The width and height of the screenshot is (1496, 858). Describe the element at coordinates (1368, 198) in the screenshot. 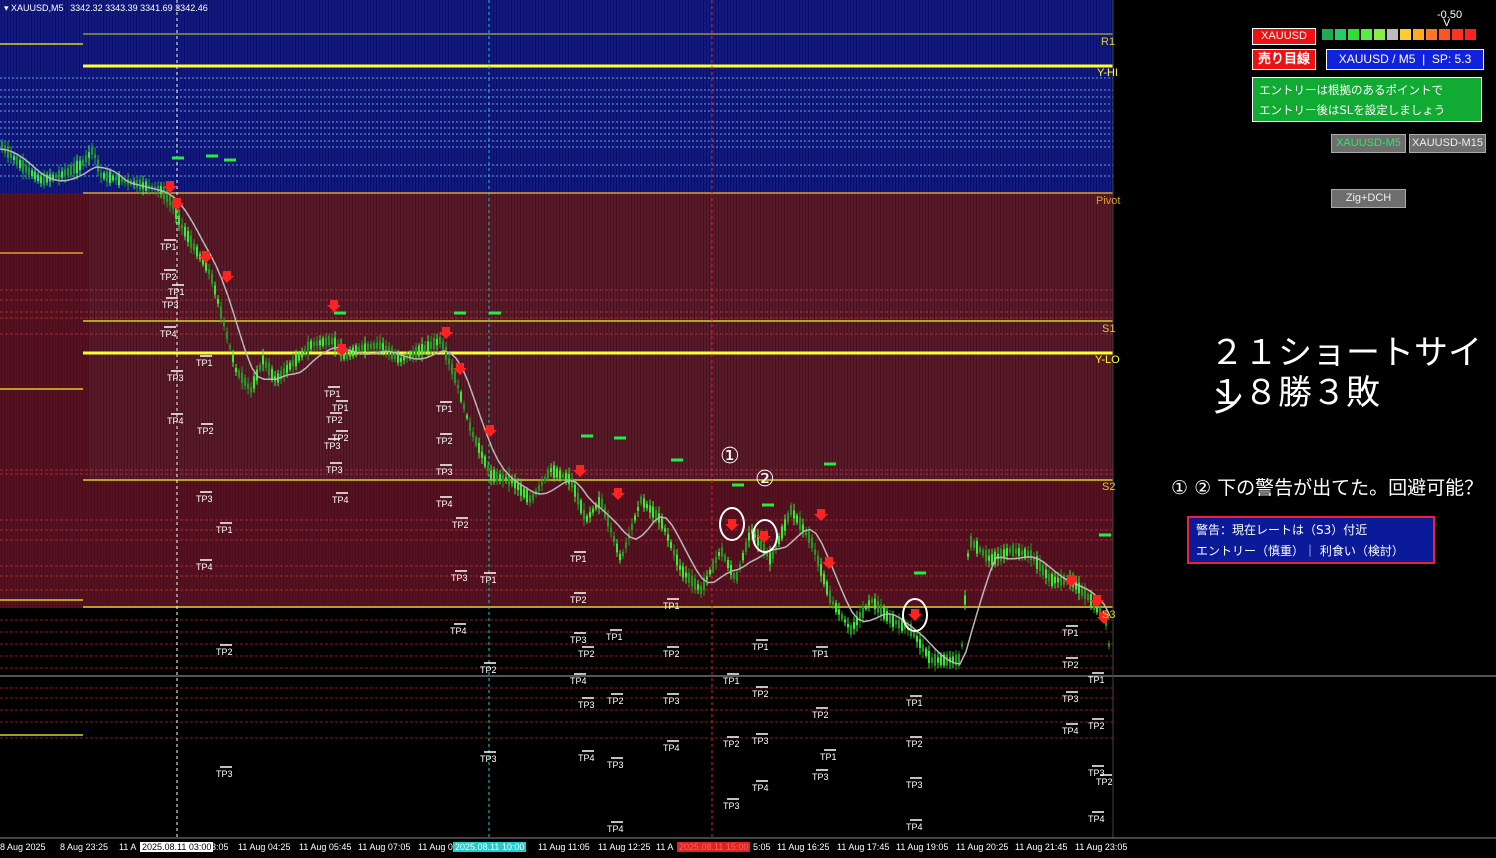

I see `zig-dch-button: Zig+DCH` at that location.